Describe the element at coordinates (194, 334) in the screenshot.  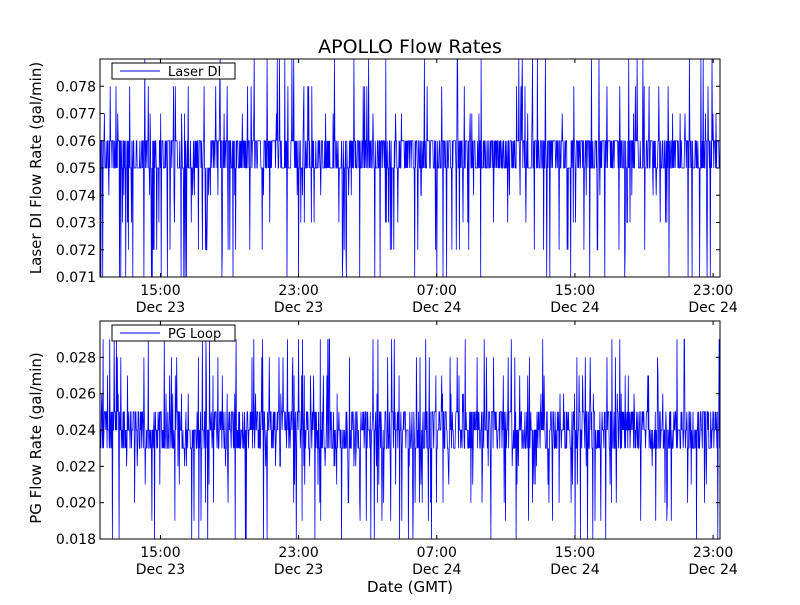
I see `legend-label: PG Loop` at that location.